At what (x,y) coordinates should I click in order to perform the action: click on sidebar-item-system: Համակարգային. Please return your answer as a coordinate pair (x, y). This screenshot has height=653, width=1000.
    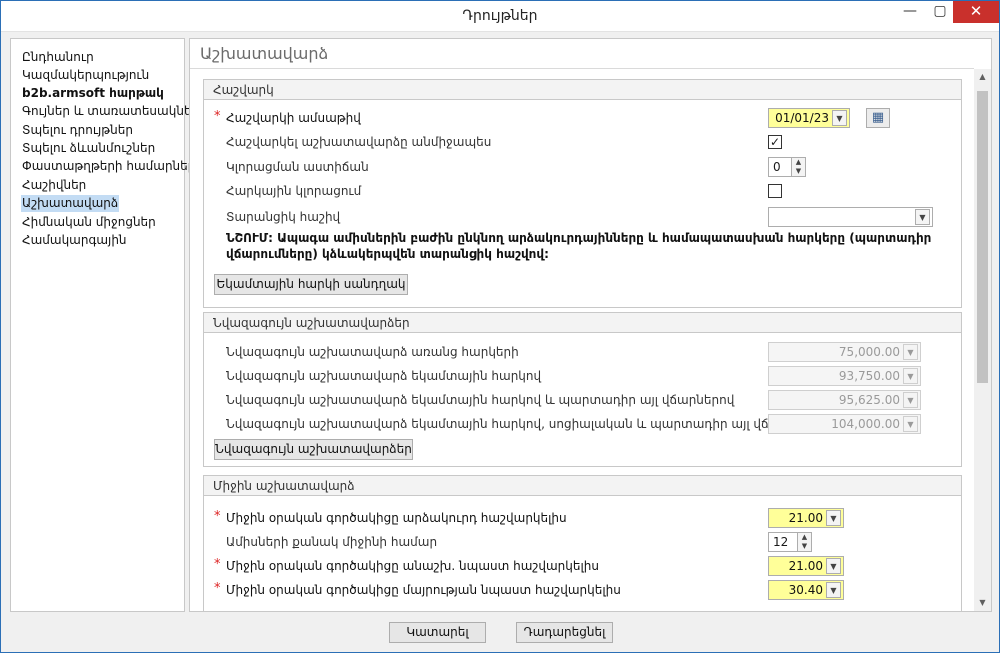
    Looking at the image, I should click on (74, 240).